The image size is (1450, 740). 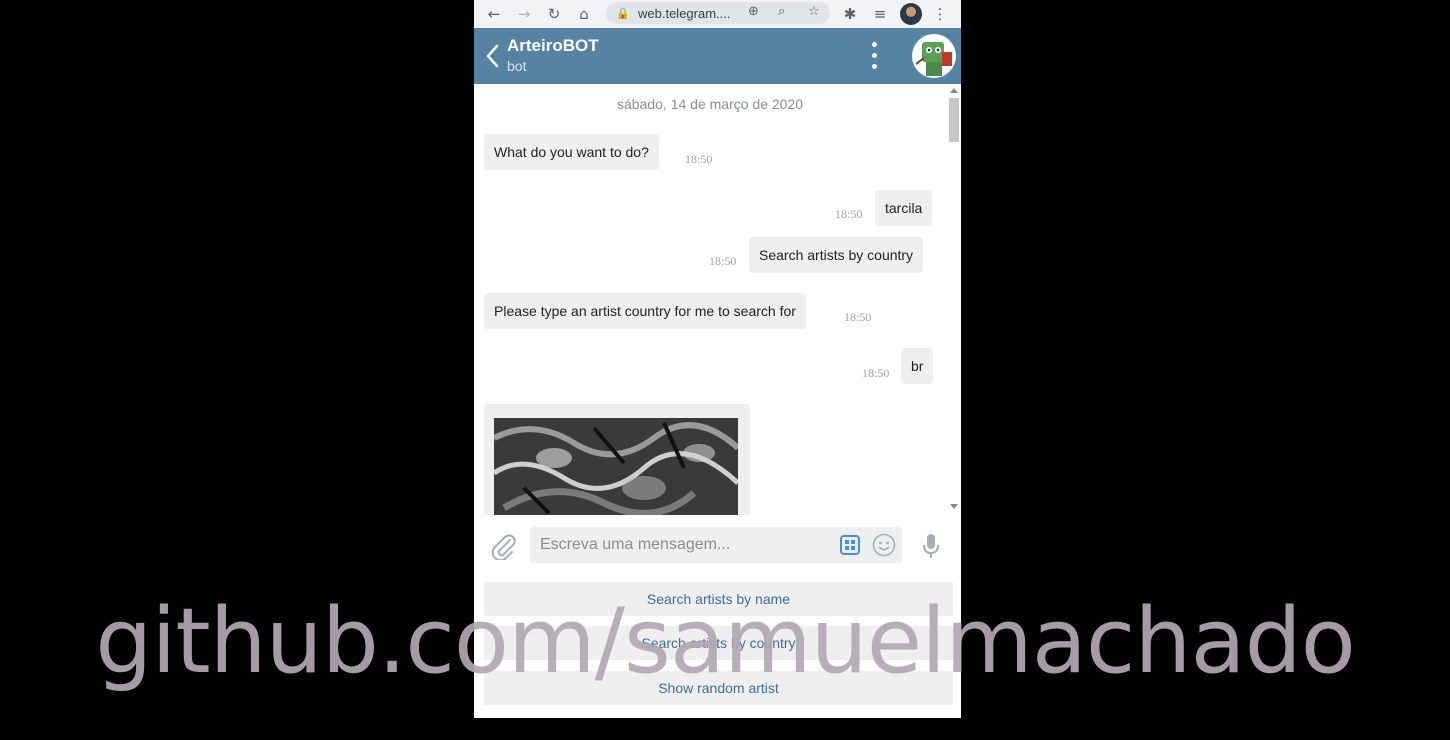 I want to click on bot-keyboard-icon, so click(x=850, y=545).